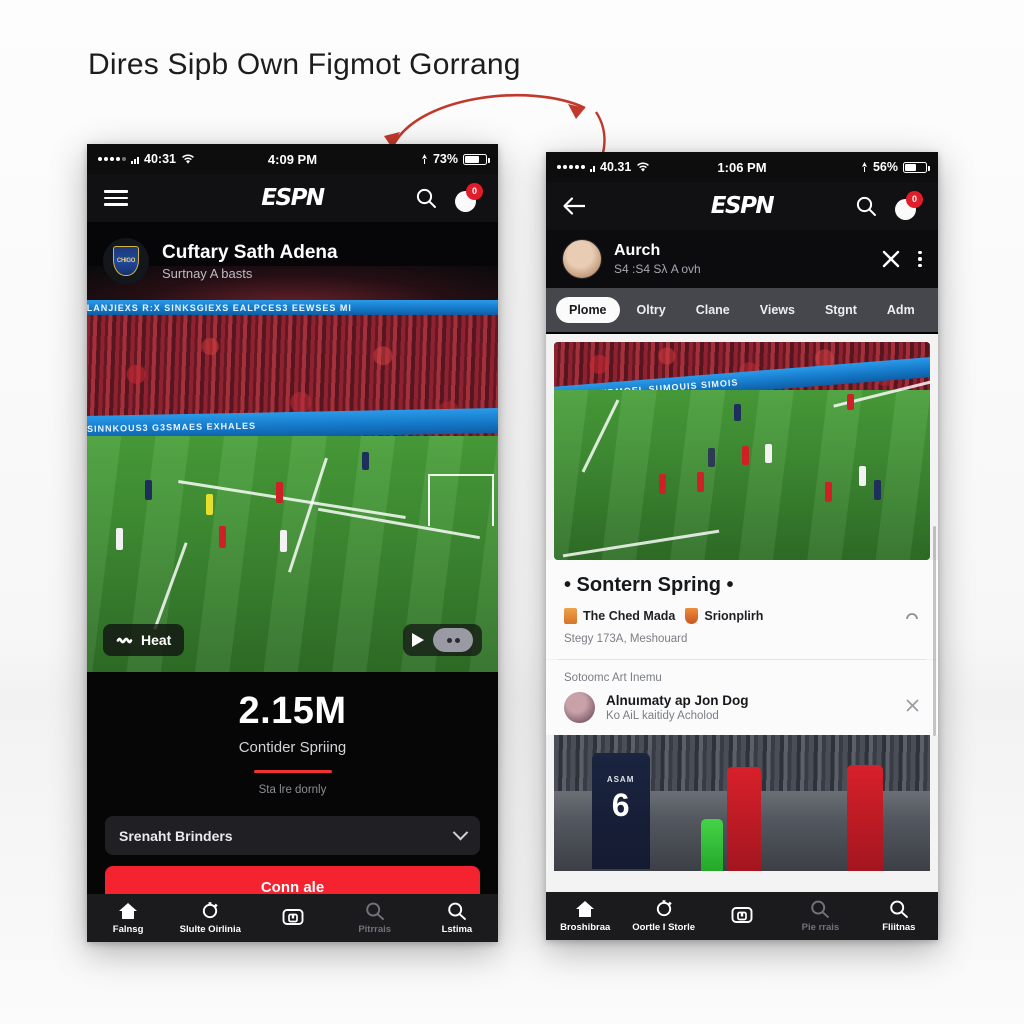 The height and width of the screenshot is (1024, 1024). What do you see at coordinates (582, 259) in the screenshot?
I see `account-avatar` at bounding box center [582, 259].